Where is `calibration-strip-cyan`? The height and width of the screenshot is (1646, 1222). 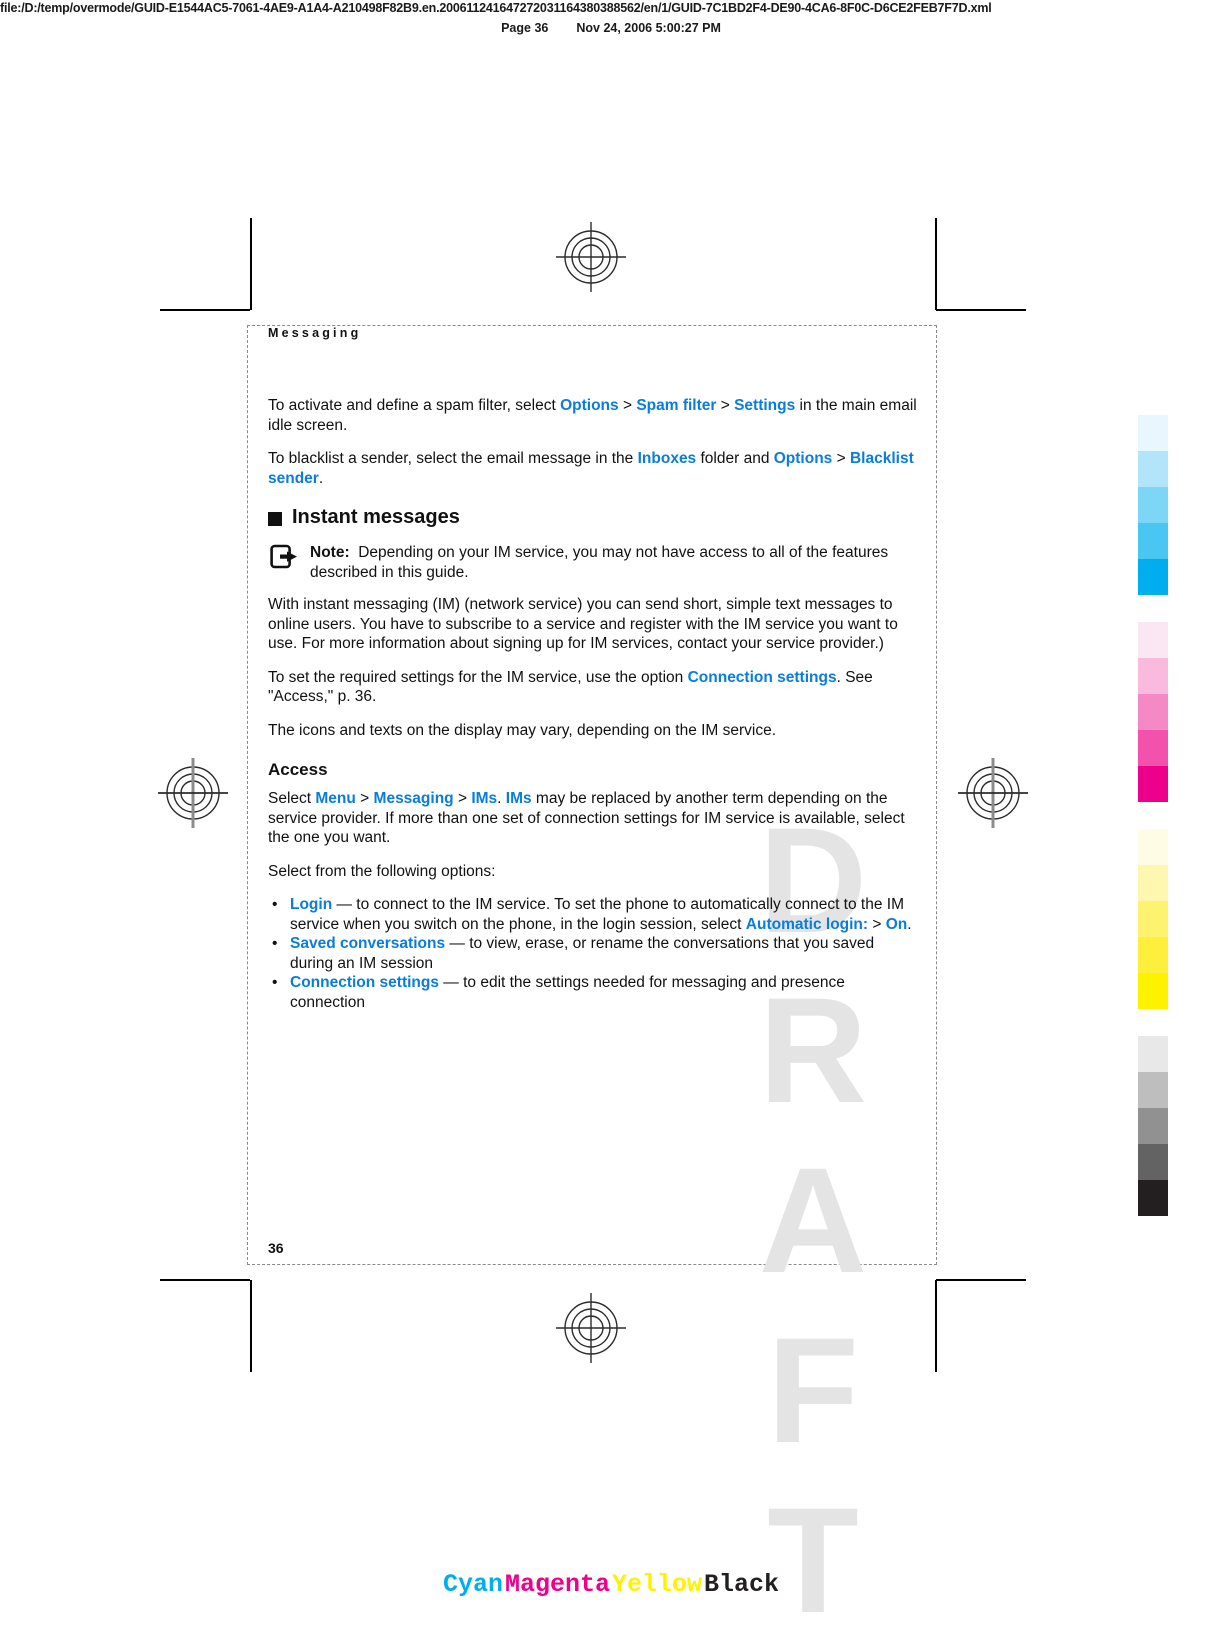 calibration-strip-cyan is located at coordinates (1153, 505).